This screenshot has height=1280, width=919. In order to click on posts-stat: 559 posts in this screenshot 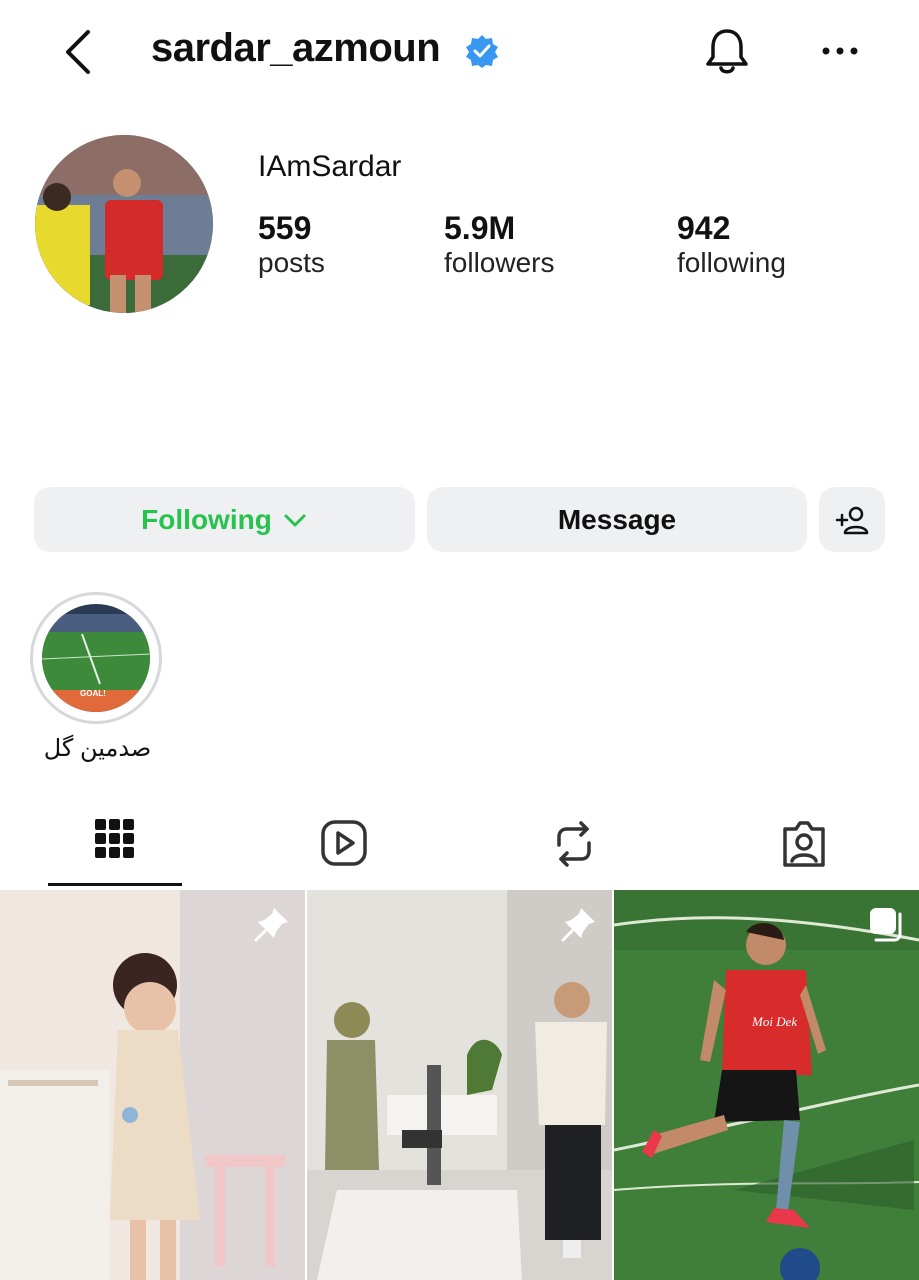, I will do `click(291, 244)`.